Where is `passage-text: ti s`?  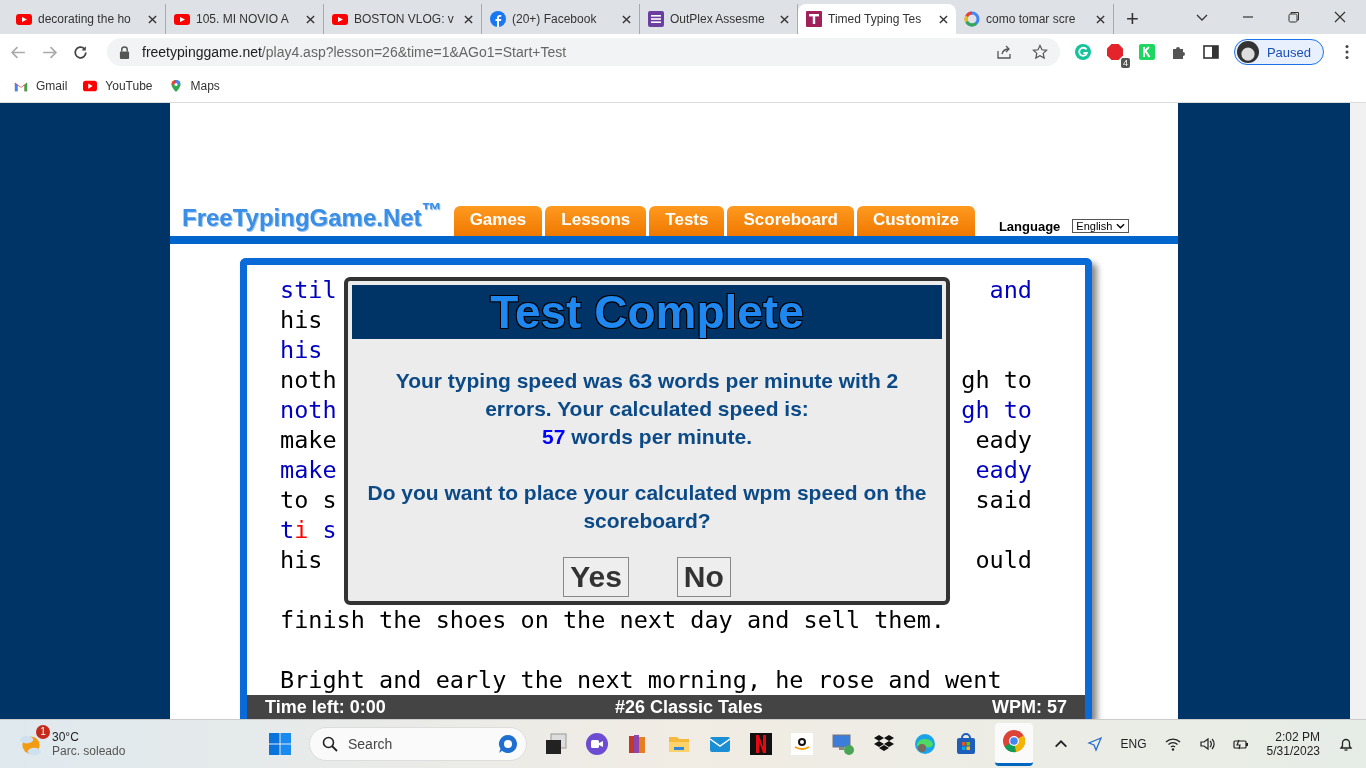
passage-text: ti s is located at coordinates (308, 530).